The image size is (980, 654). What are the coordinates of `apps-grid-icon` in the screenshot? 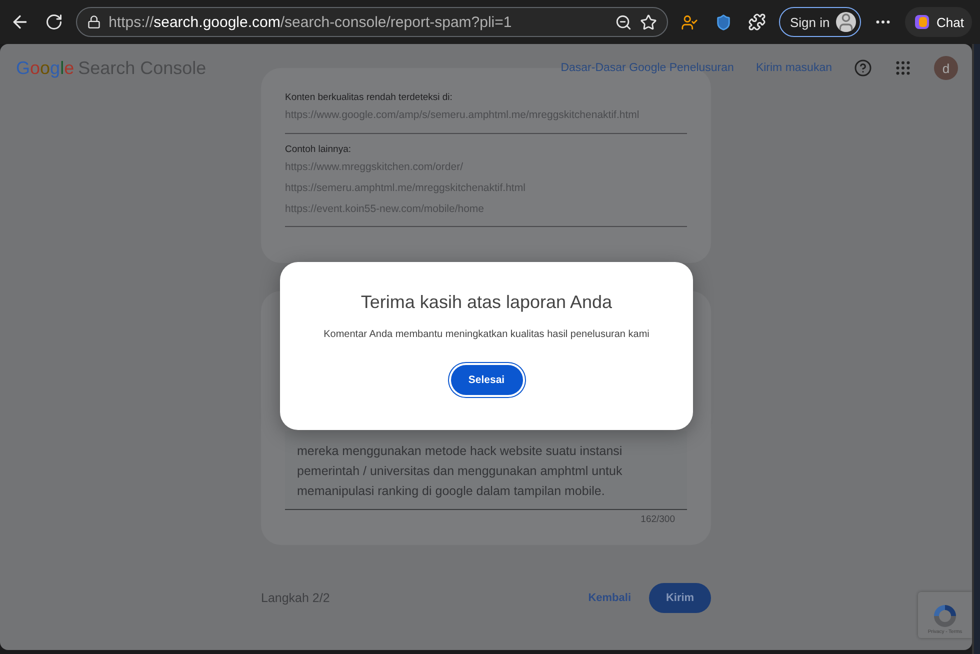 It's located at (903, 68).